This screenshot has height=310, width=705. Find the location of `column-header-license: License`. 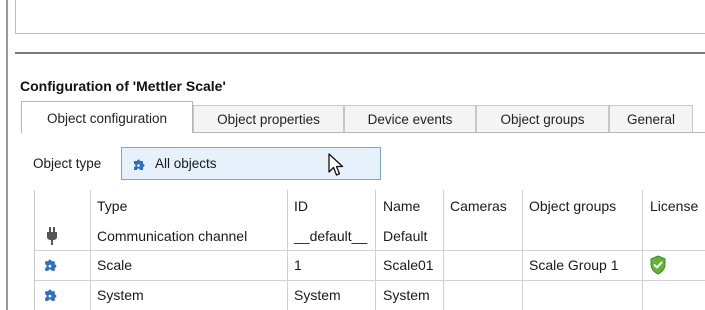

column-header-license: License is located at coordinates (674, 206).